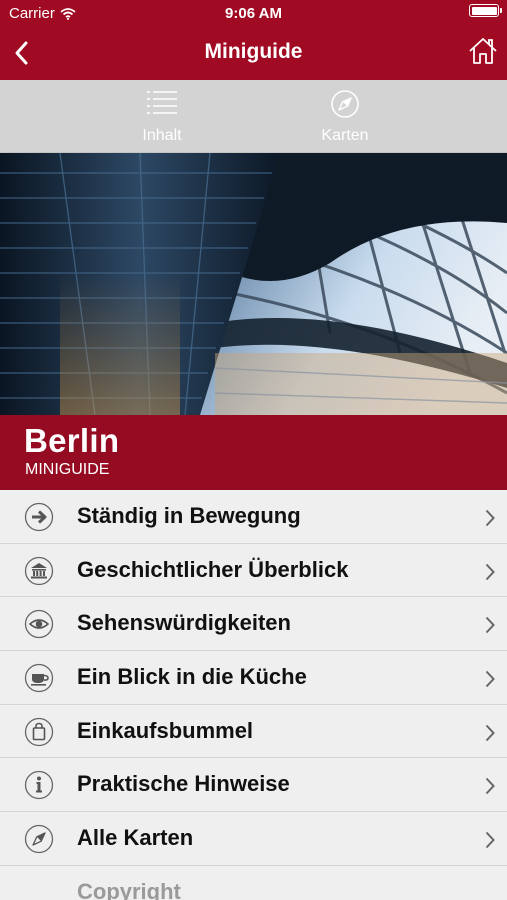  What do you see at coordinates (39, 678) in the screenshot?
I see `cup-icon` at bounding box center [39, 678].